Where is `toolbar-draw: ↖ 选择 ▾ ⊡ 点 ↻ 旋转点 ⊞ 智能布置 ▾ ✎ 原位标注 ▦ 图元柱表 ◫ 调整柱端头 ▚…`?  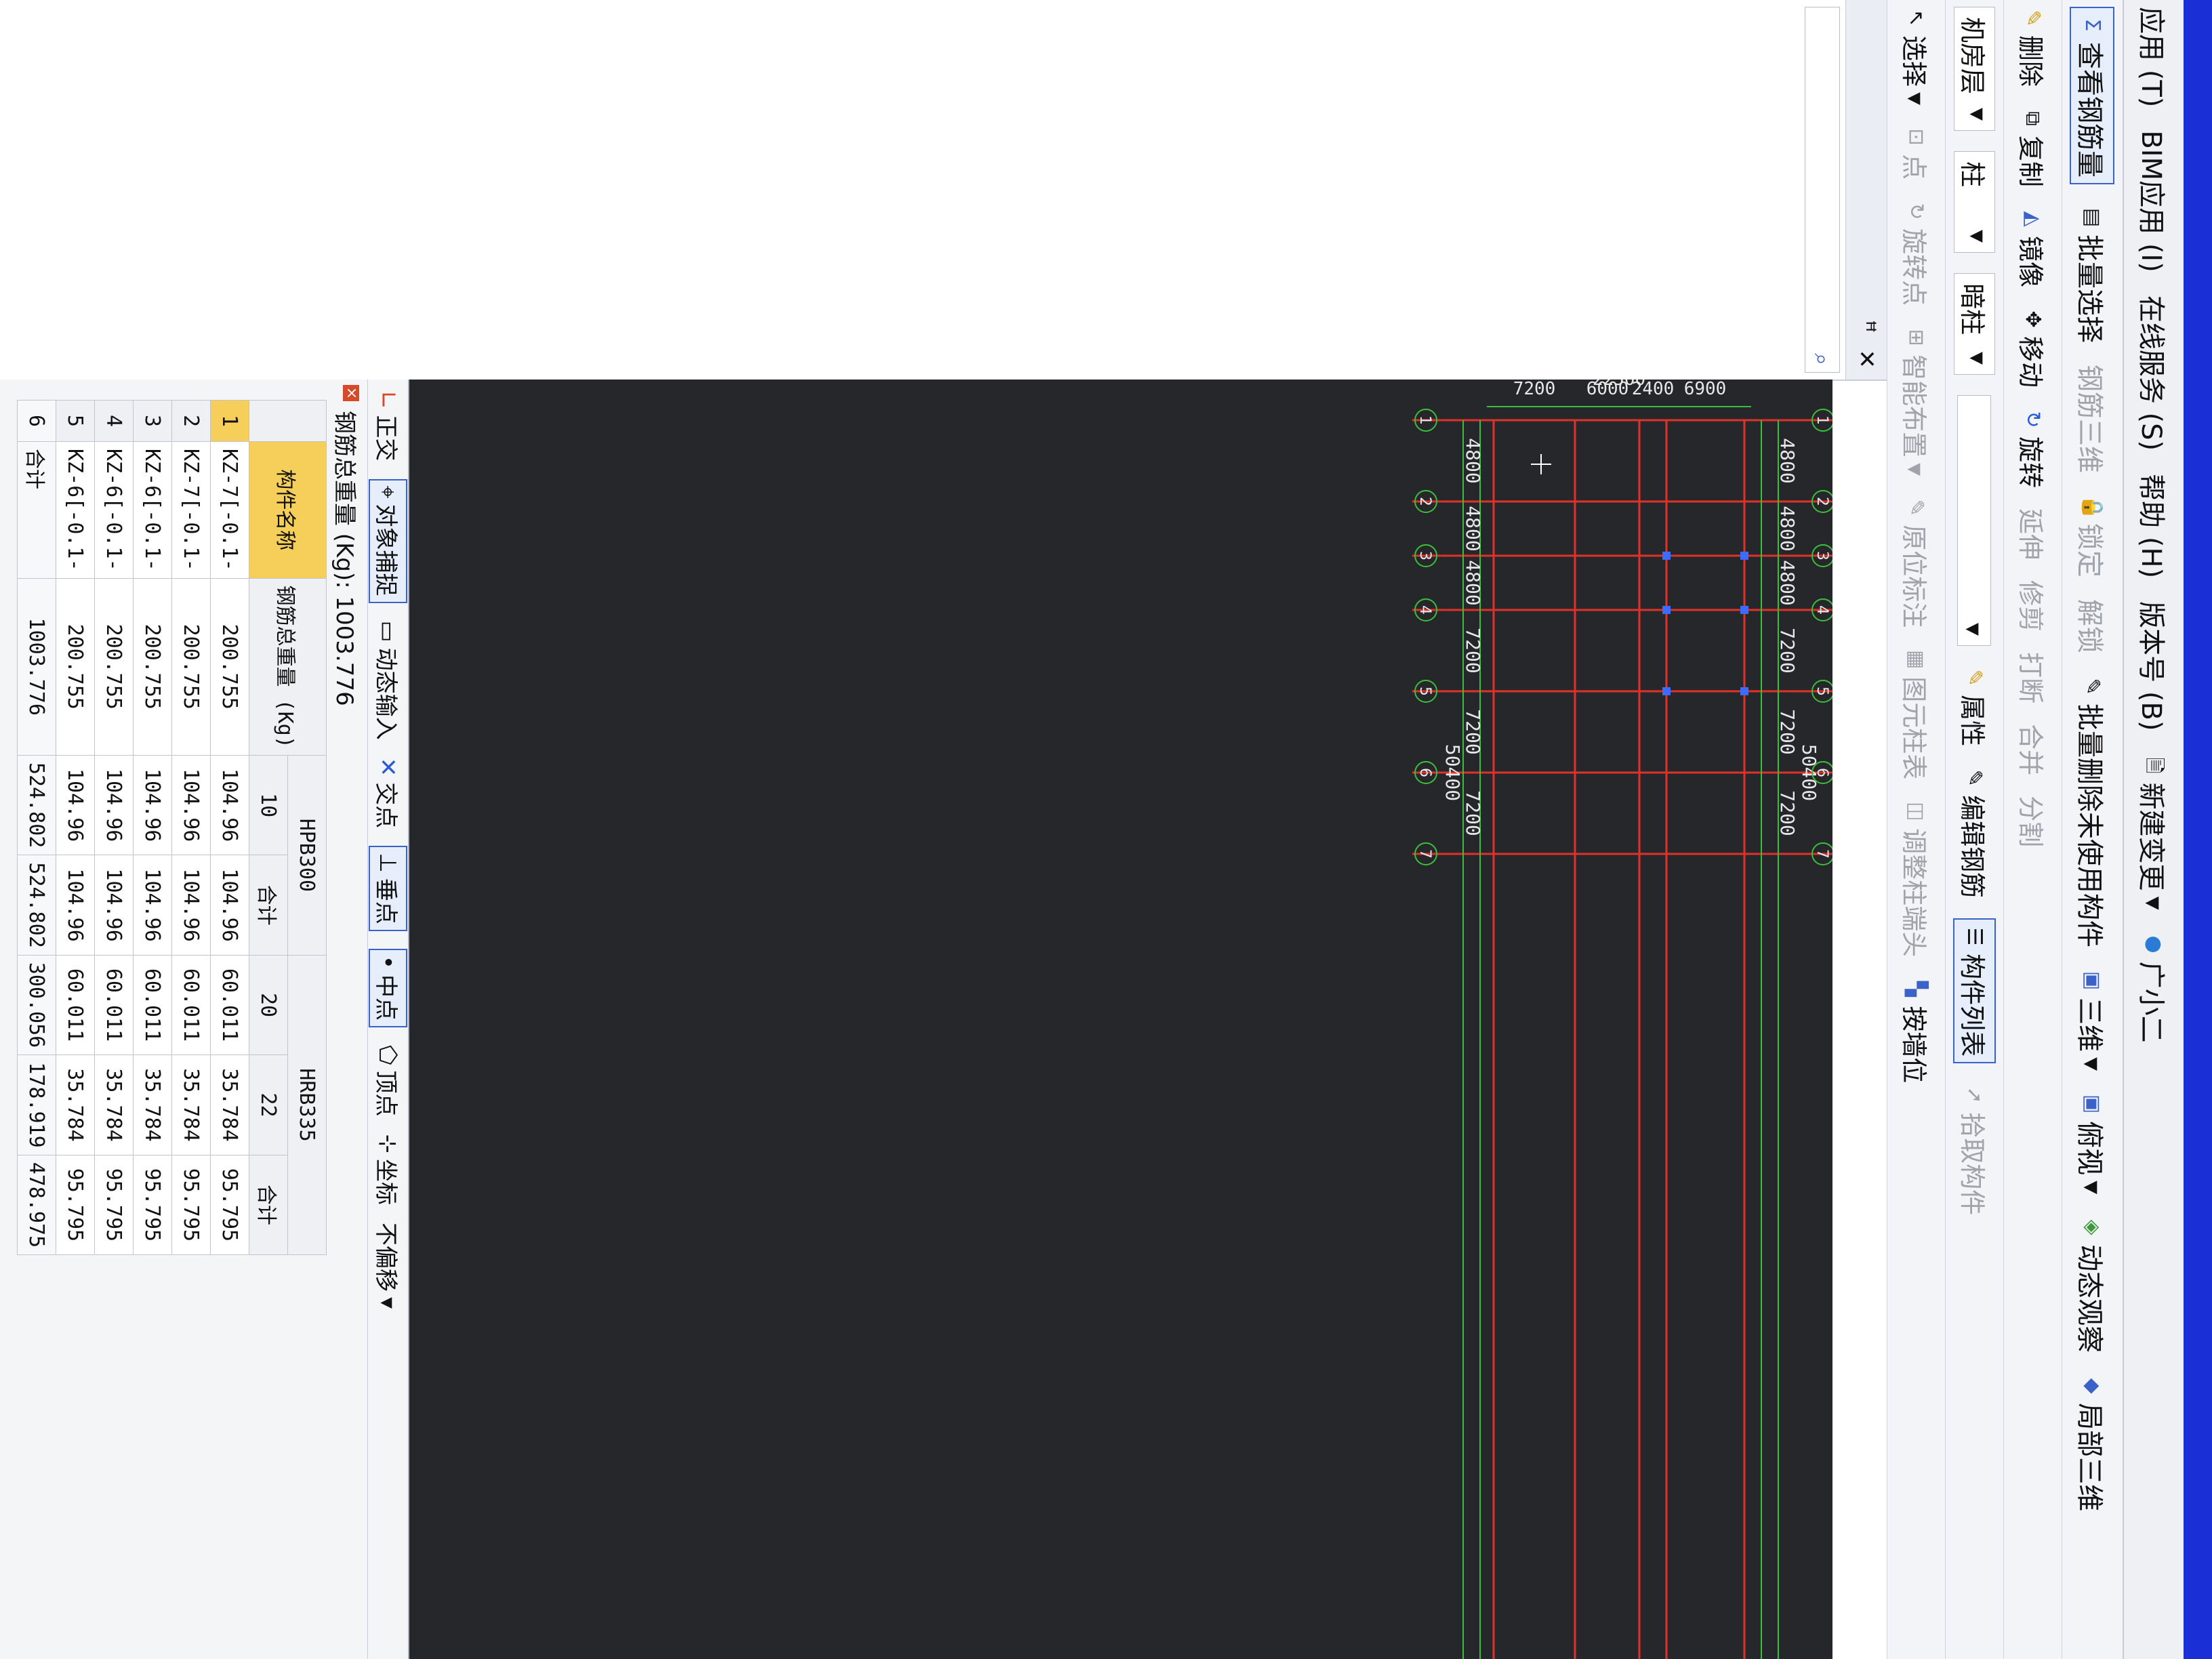
toolbar-draw: ↖ 选择 ▾ ⊡ 点 ↻ 旋转点 ⊞ 智能布置 ▾ ✎ 原位标注 ▦ 图元柱表 ◫ 调整柱端头 ▚… is located at coordinates (1916, 829).